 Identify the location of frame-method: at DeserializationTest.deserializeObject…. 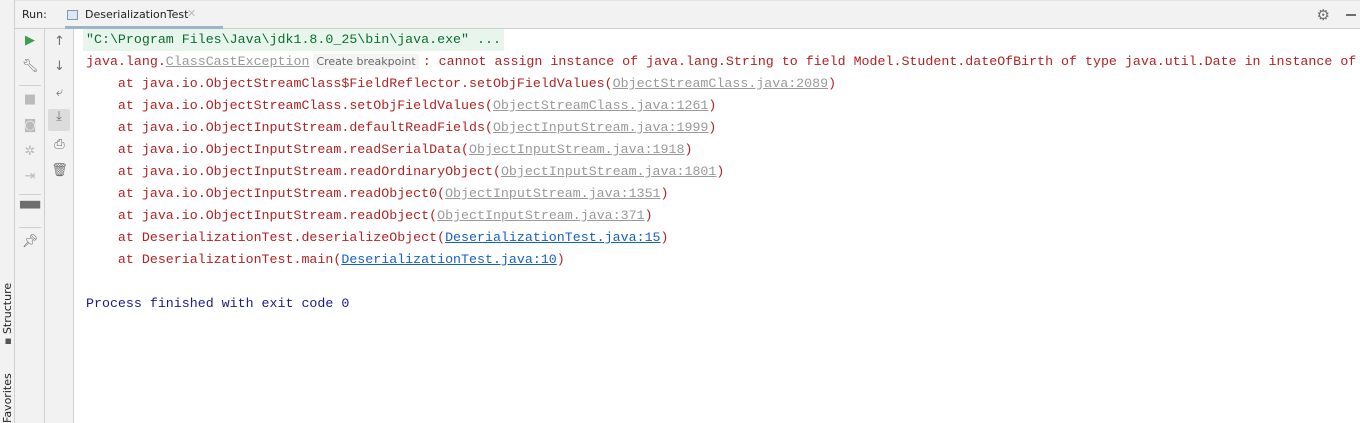
(266, 237).